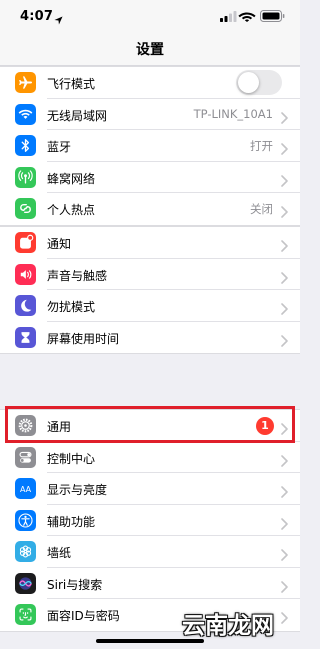  I want to click on toggle-knob, so click(248, 82).